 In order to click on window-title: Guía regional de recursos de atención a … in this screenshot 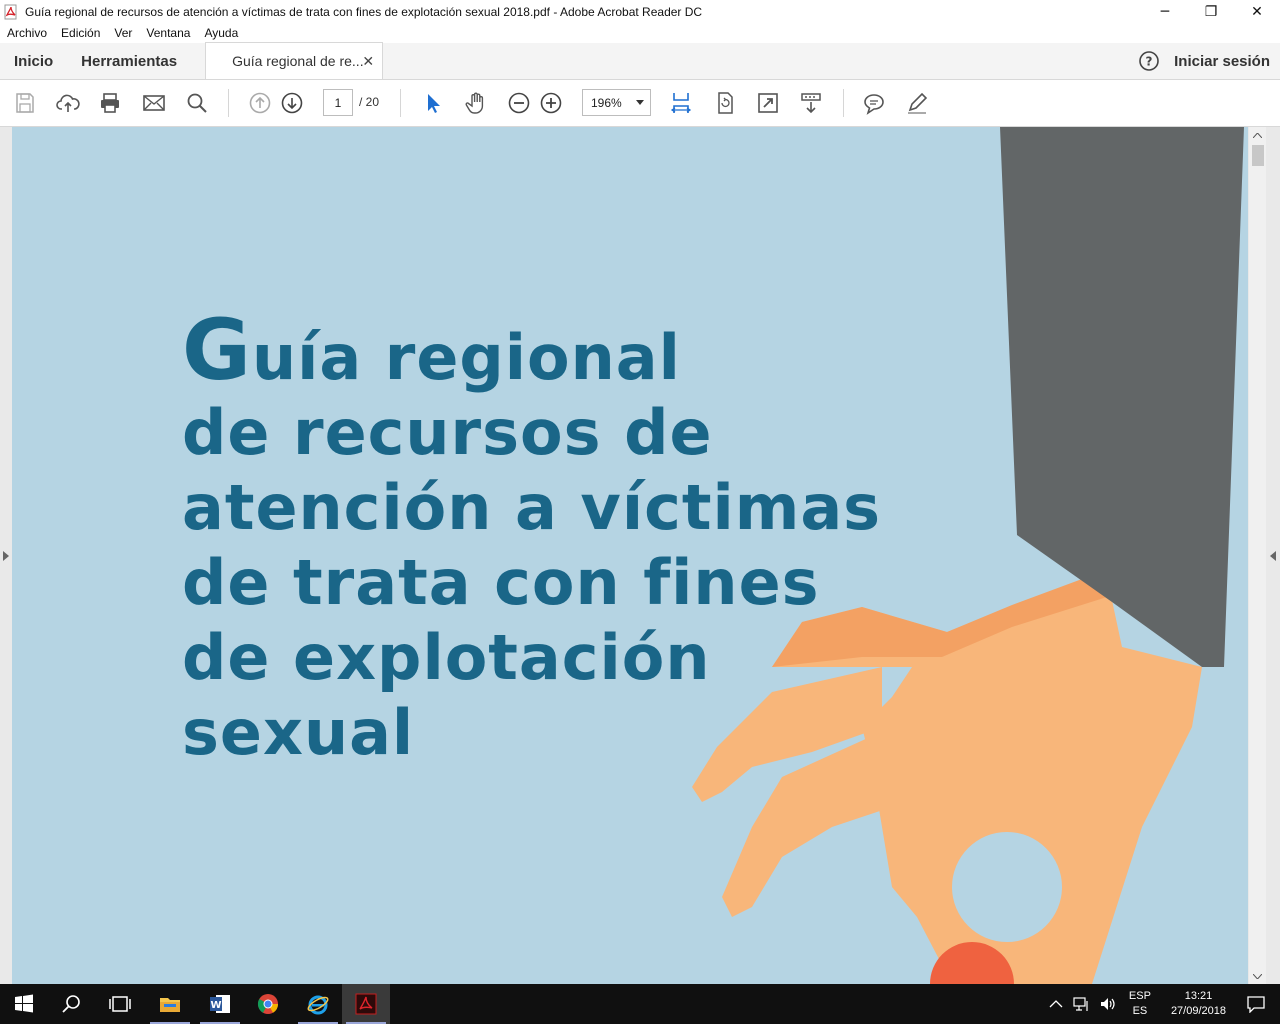, I will do `click(364, 11)`.